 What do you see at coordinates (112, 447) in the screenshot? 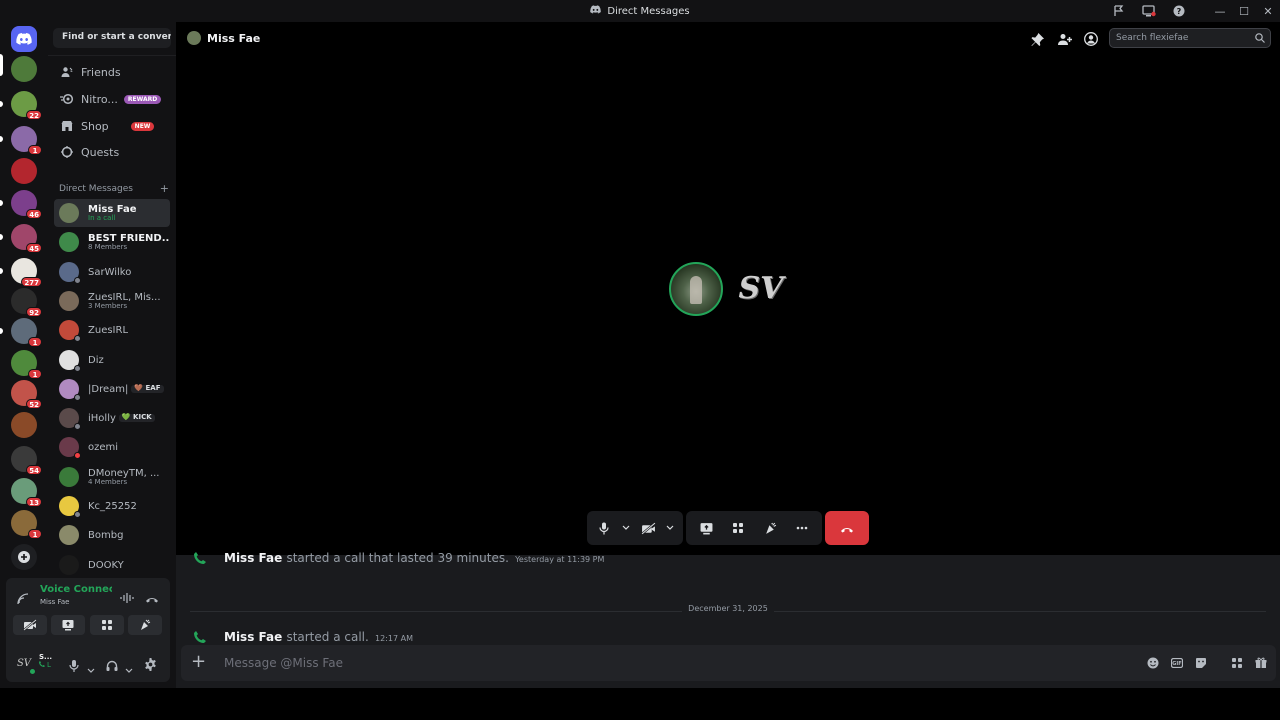
I see `dm-list-item: ozemi` at bounding box center [112, 447].